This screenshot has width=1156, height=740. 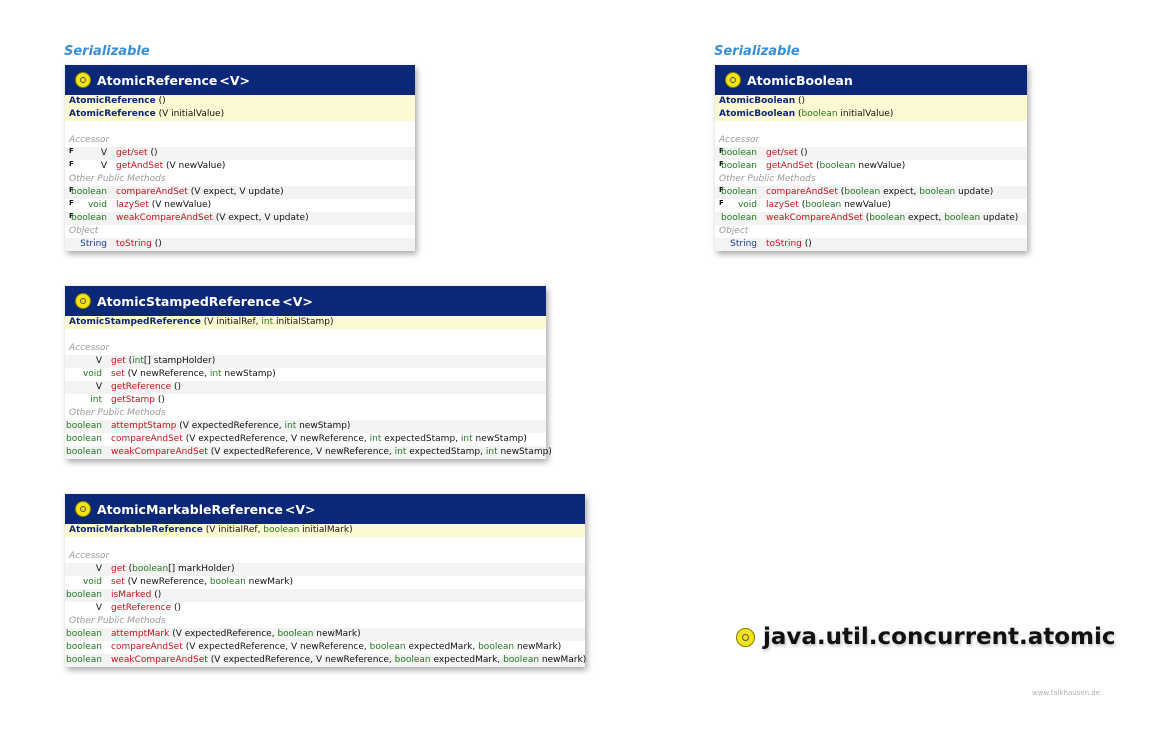 What do you see at coordinates (325, 595) in the screenshot?
I see `method-row: boolean isMarked ()` at bounding box center [325, 595].